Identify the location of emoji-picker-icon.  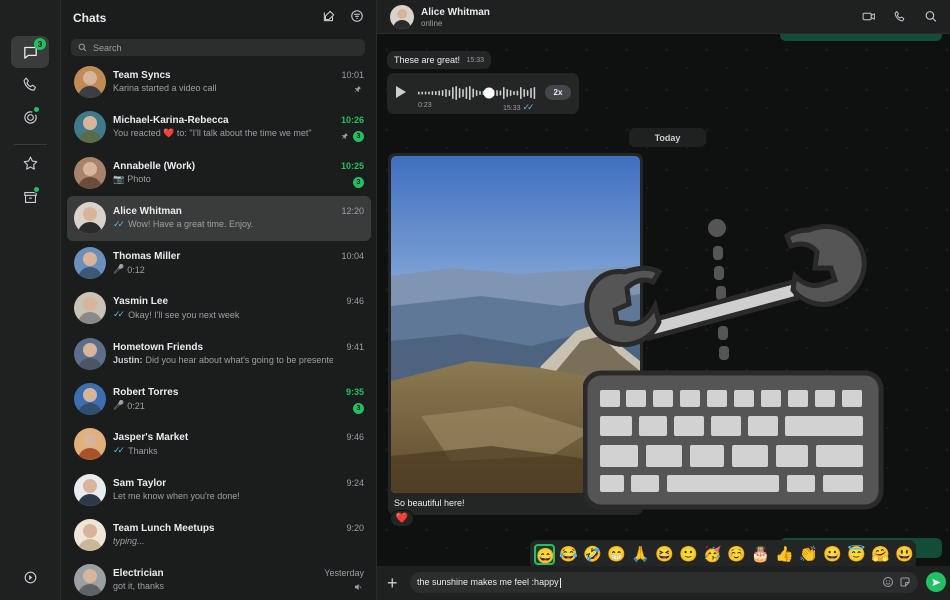
(888, 582).